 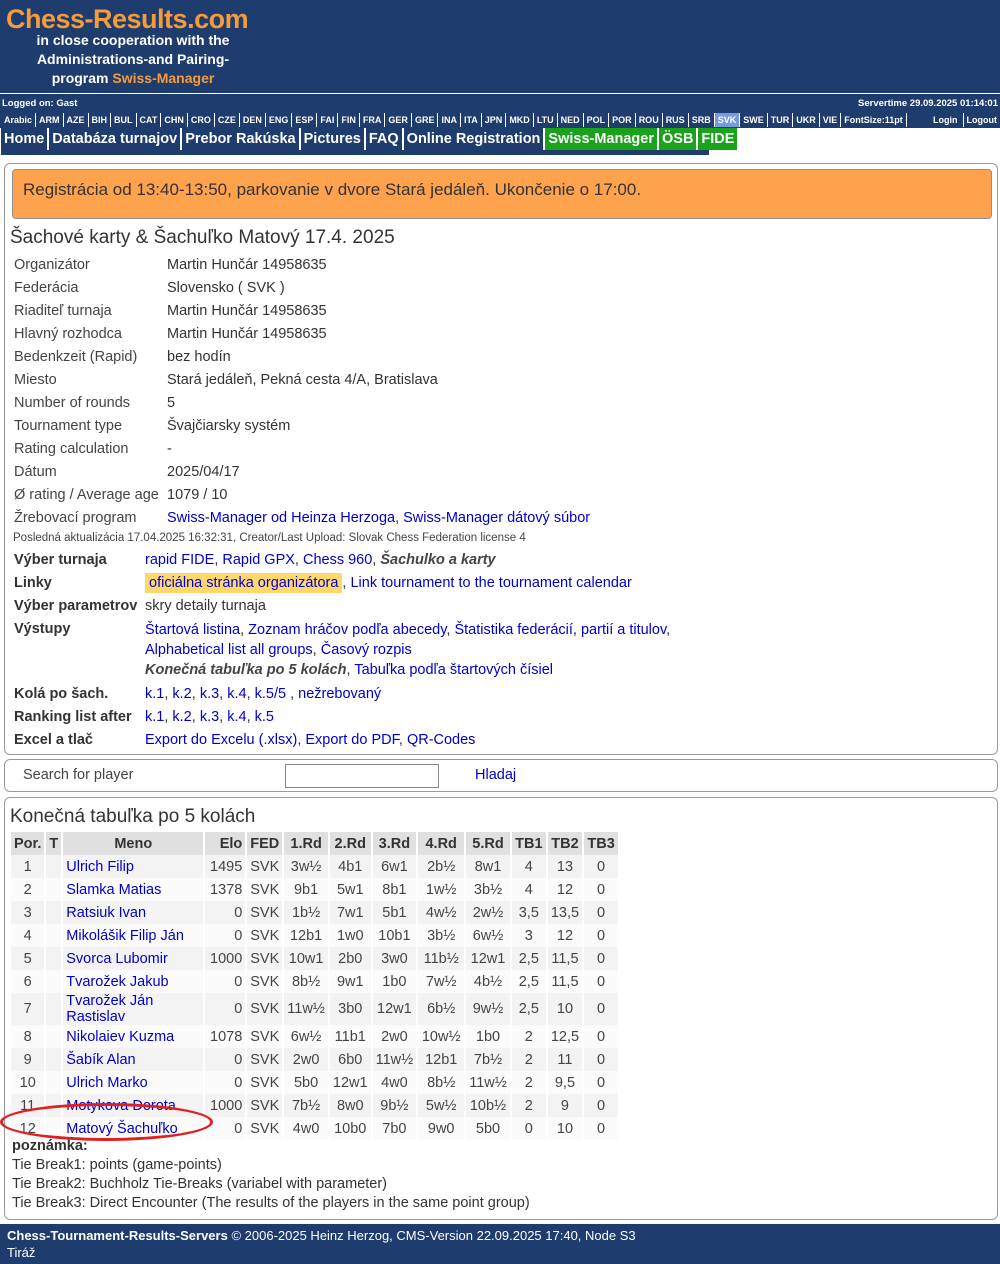 I want to click on language-item: BUL, so click(x=124, y=120).